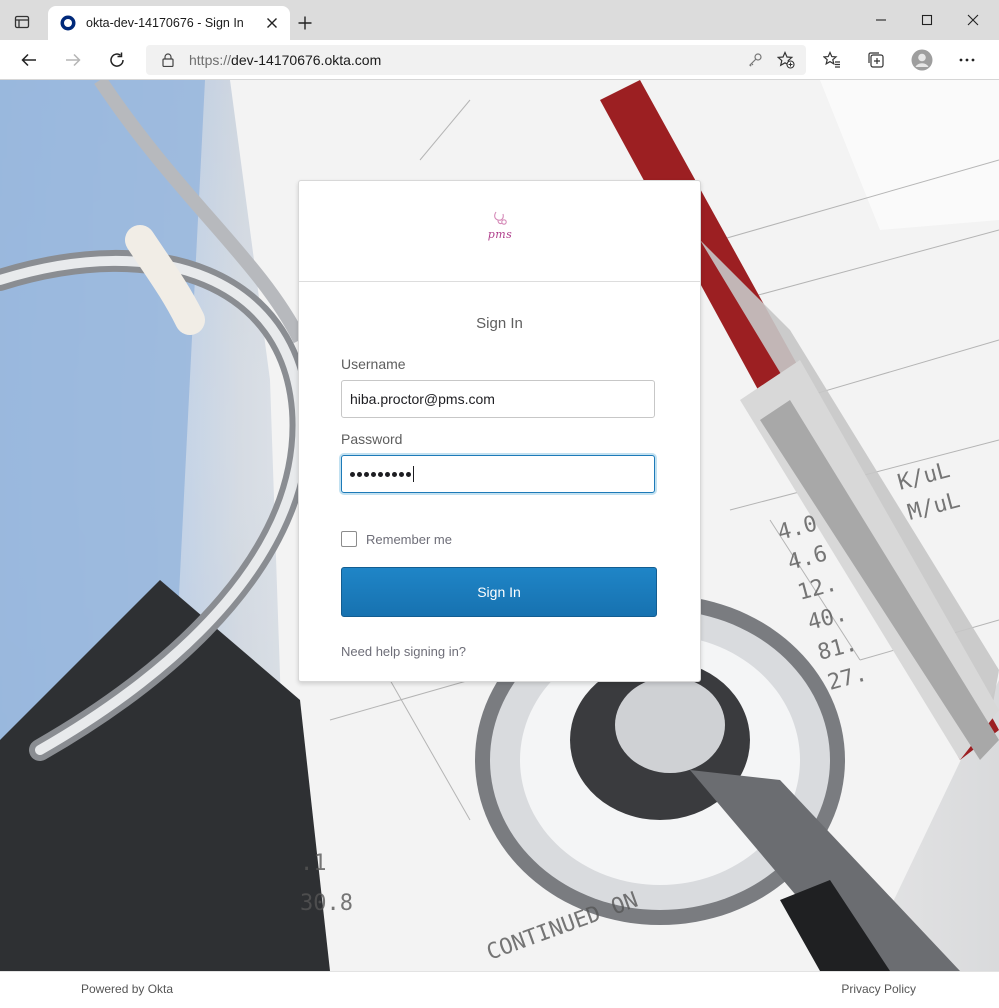 This screenshot has width=999, height=1008. What do you see at coordinates (422, 399) in the screenshot?
I see `username-value: hiba.proctor@pms.com` at bounding box center [422, 399].